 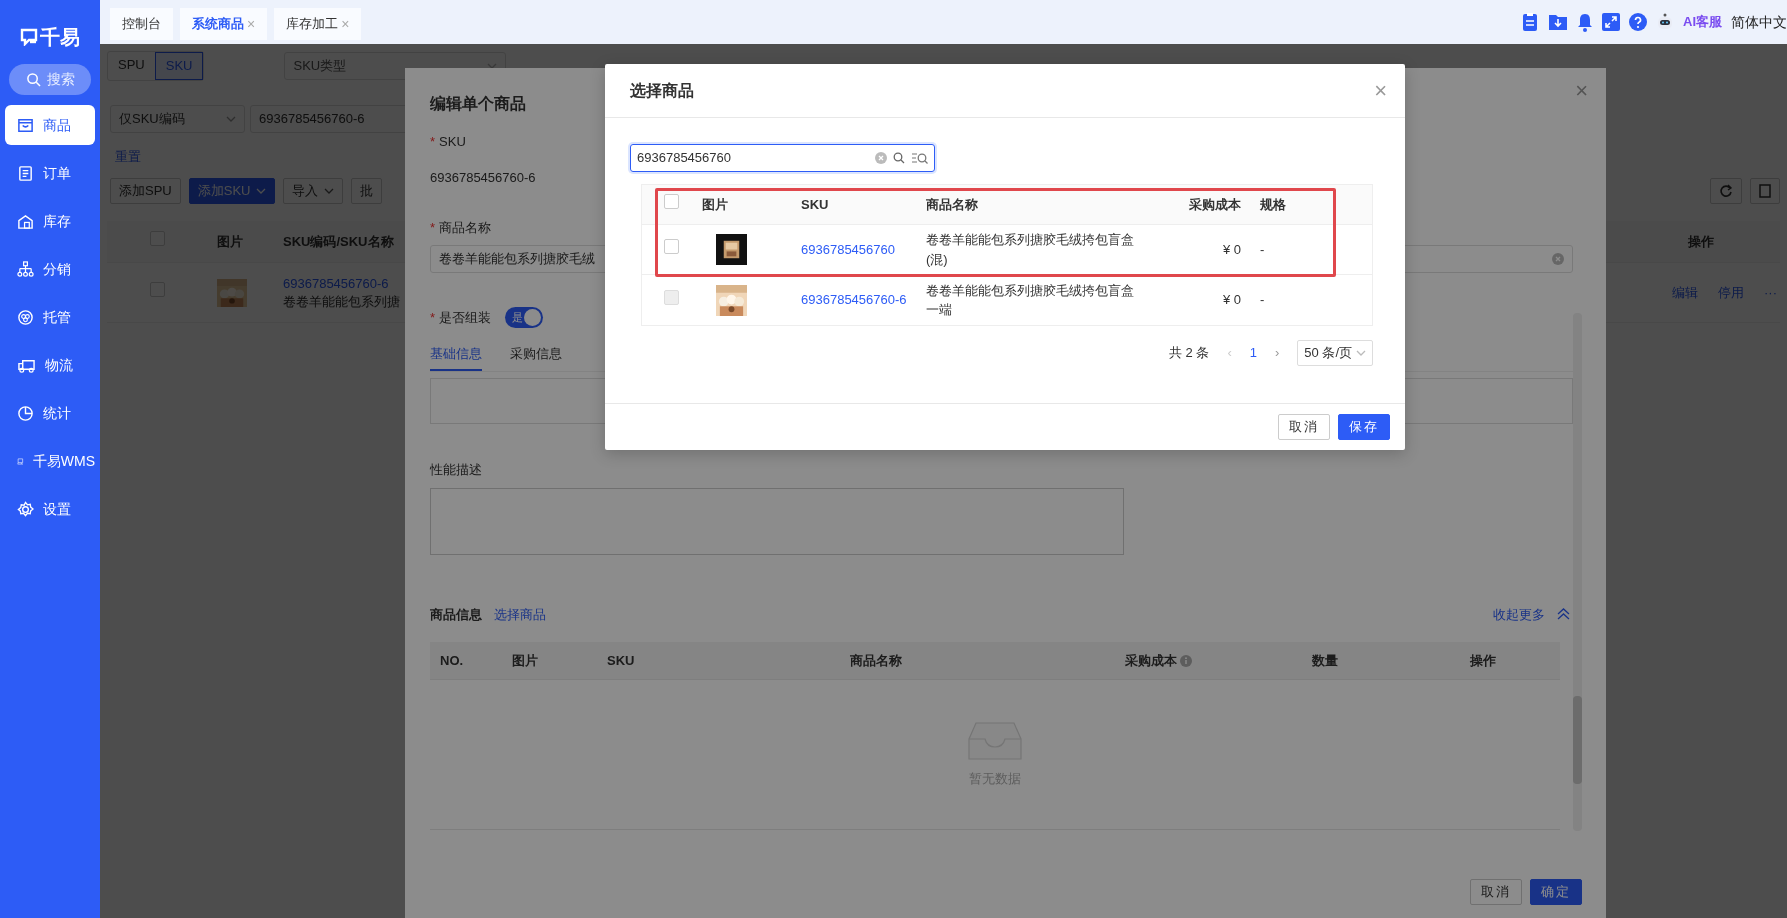 I want to click on page-tab: 控制台, so click(x=141, y=24).